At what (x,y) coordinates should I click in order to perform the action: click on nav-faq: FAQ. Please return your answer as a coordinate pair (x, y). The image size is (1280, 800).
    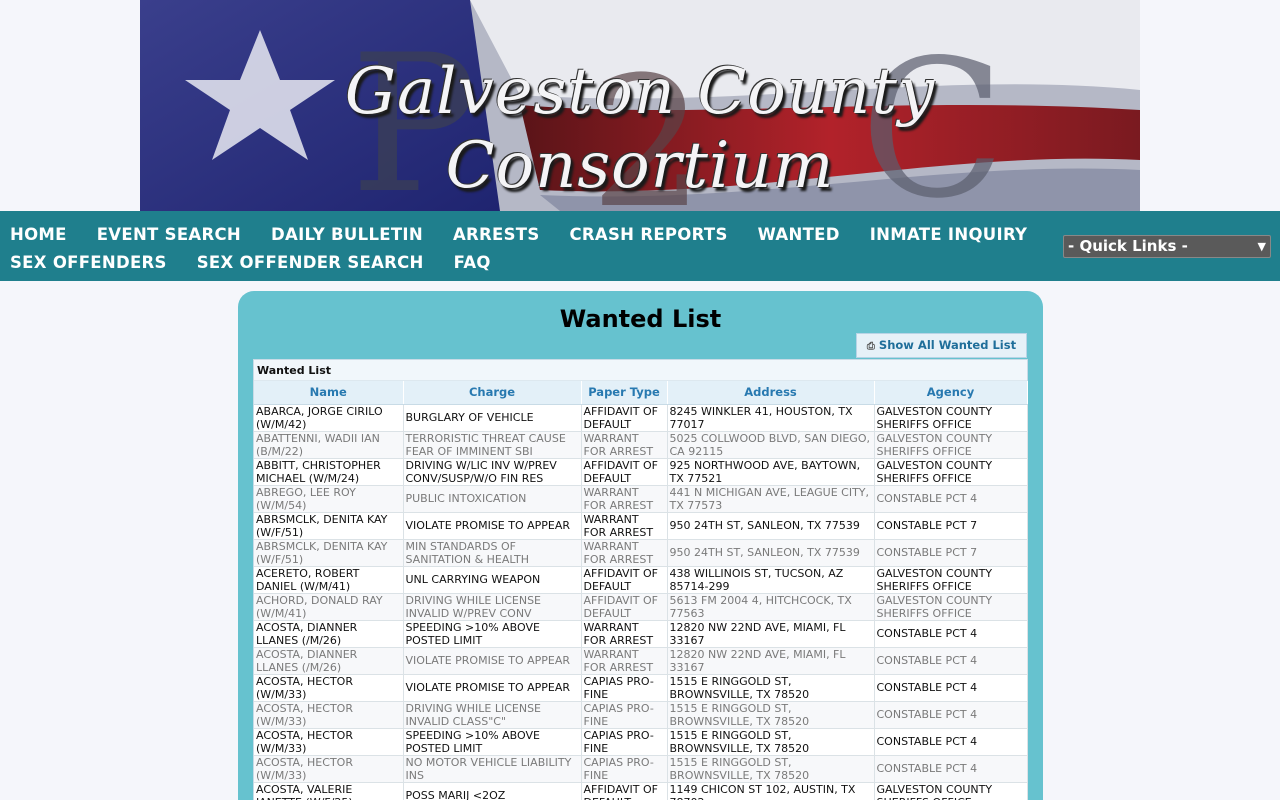
    Looking at the image, I should click on (472, 262).